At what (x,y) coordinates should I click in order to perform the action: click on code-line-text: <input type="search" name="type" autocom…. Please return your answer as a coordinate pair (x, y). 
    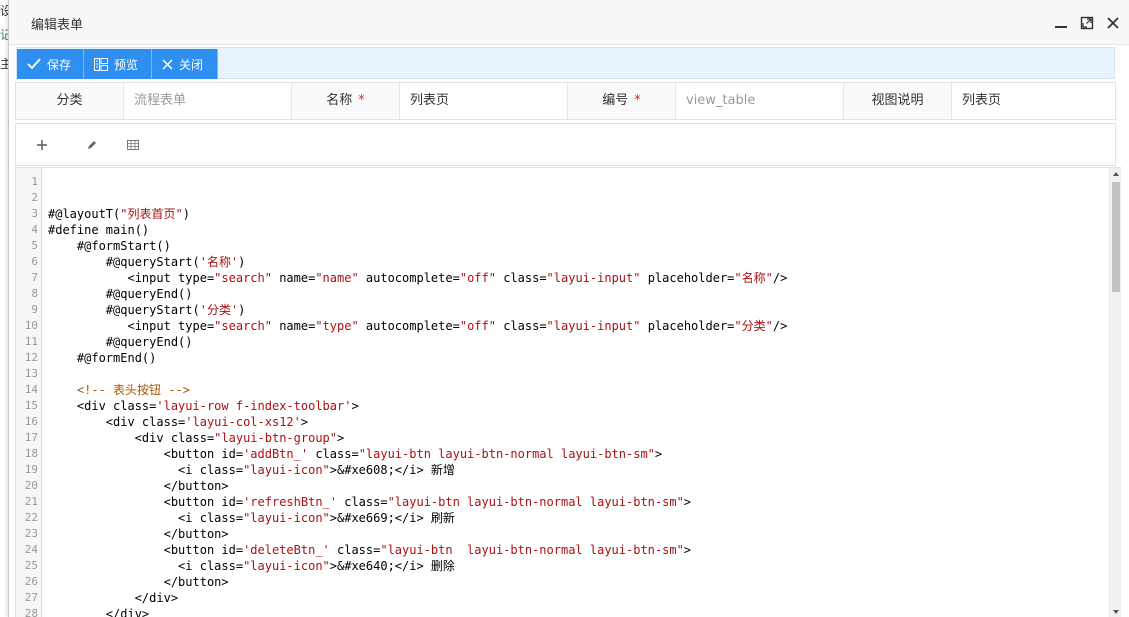
    Looking at the image, I should click on (418, 326).